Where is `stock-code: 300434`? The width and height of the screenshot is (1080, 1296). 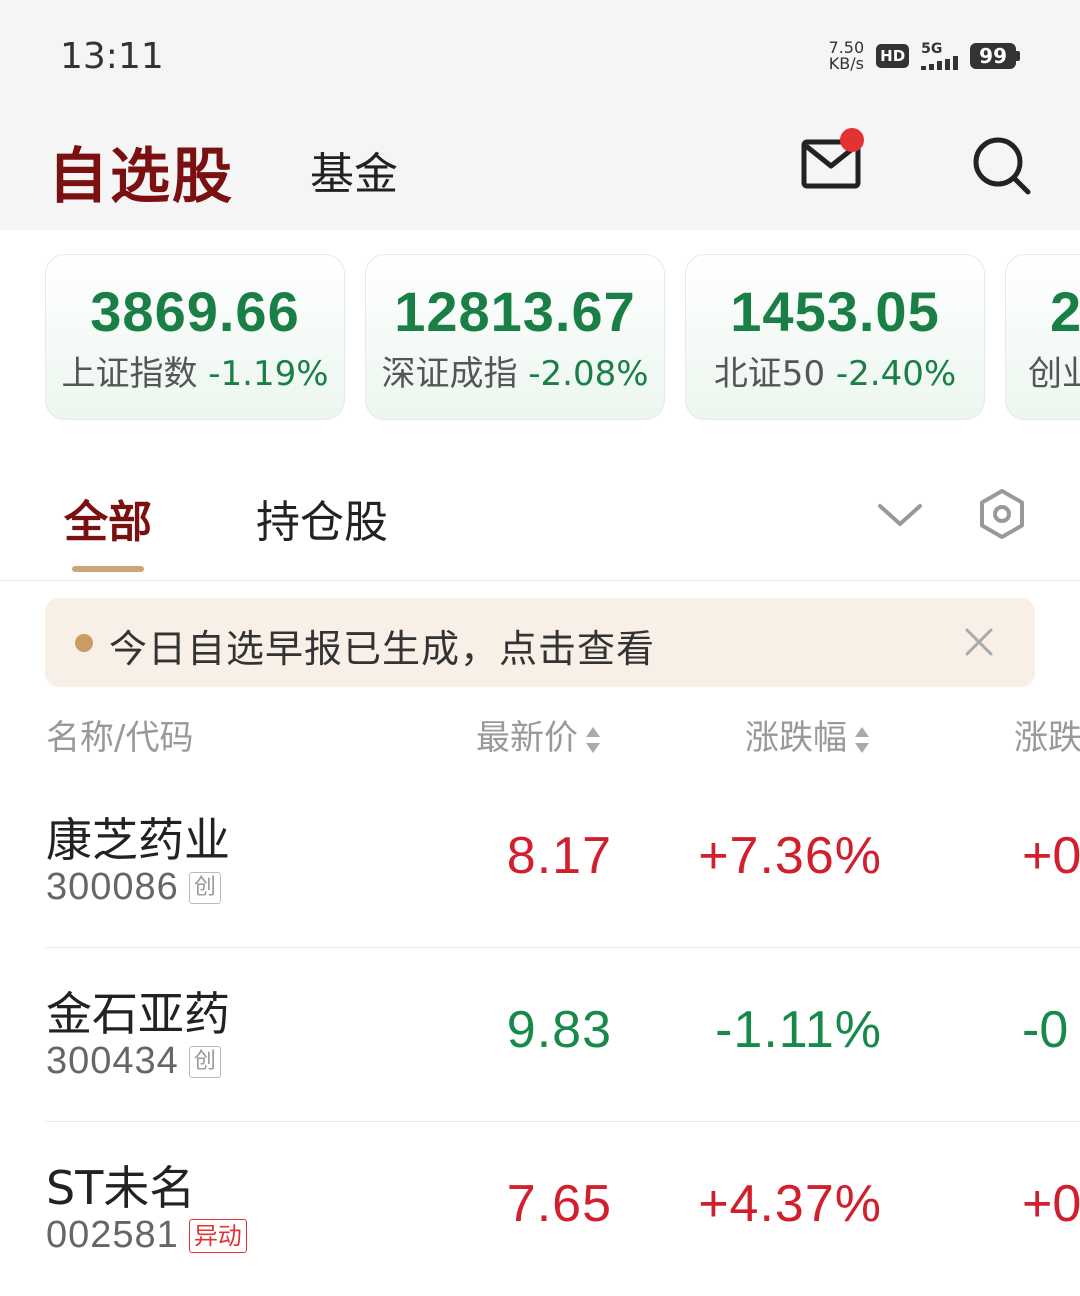 stock-code: 300434 is located at coordinates (112, 1061).